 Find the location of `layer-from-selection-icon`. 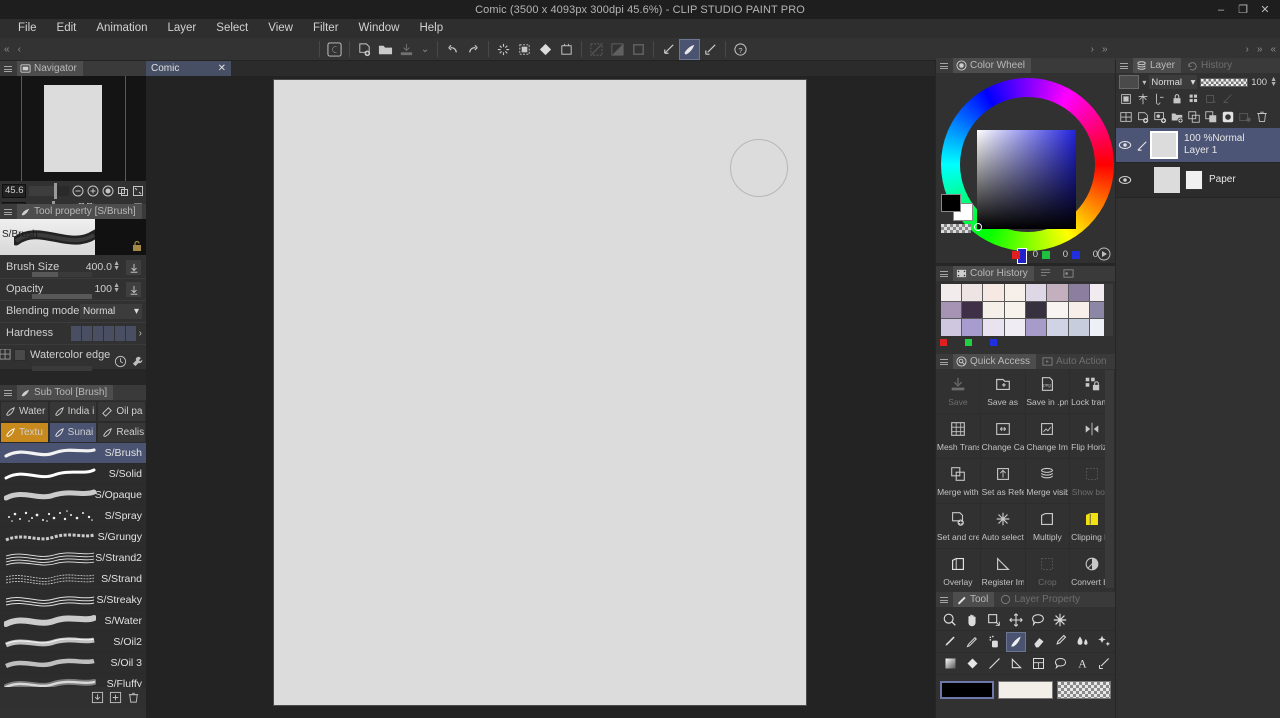

layer-from-selection-icon is located at coordinates (1245, 117).